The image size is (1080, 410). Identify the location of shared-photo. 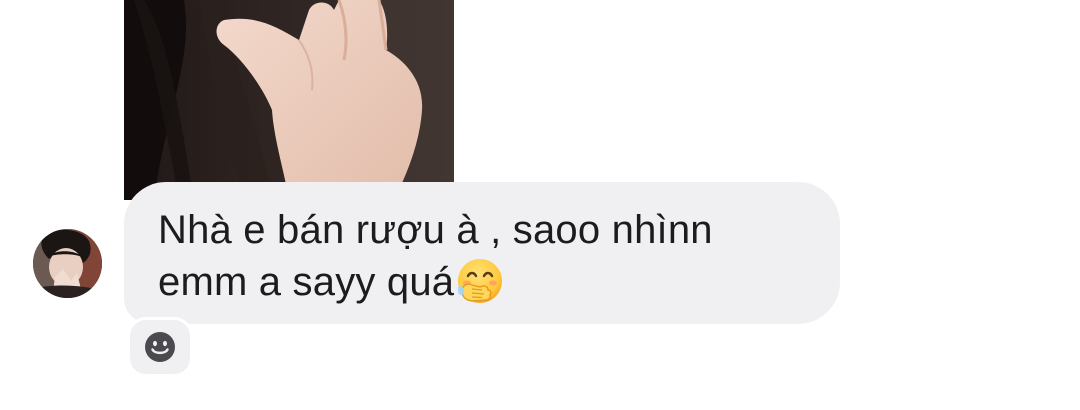
(289, 100).